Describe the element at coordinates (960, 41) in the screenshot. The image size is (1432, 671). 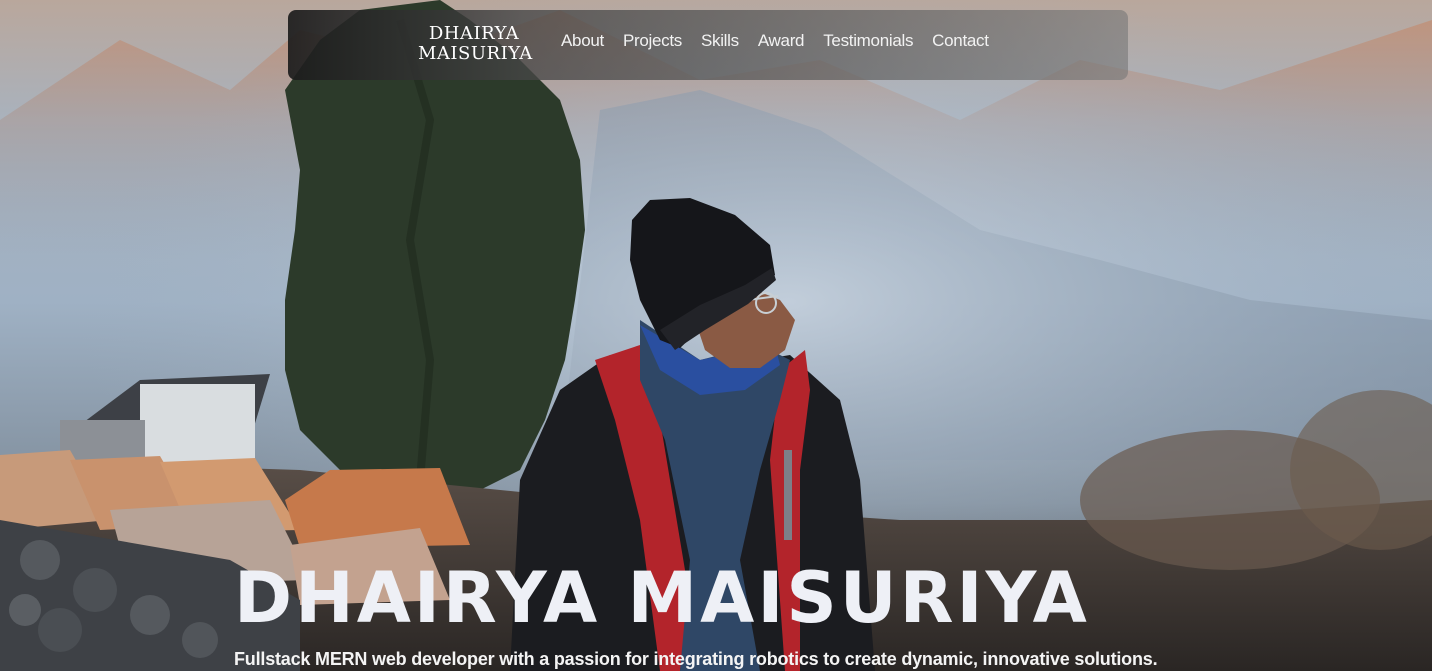
I see `nav-link-contact: Contact` at that location.